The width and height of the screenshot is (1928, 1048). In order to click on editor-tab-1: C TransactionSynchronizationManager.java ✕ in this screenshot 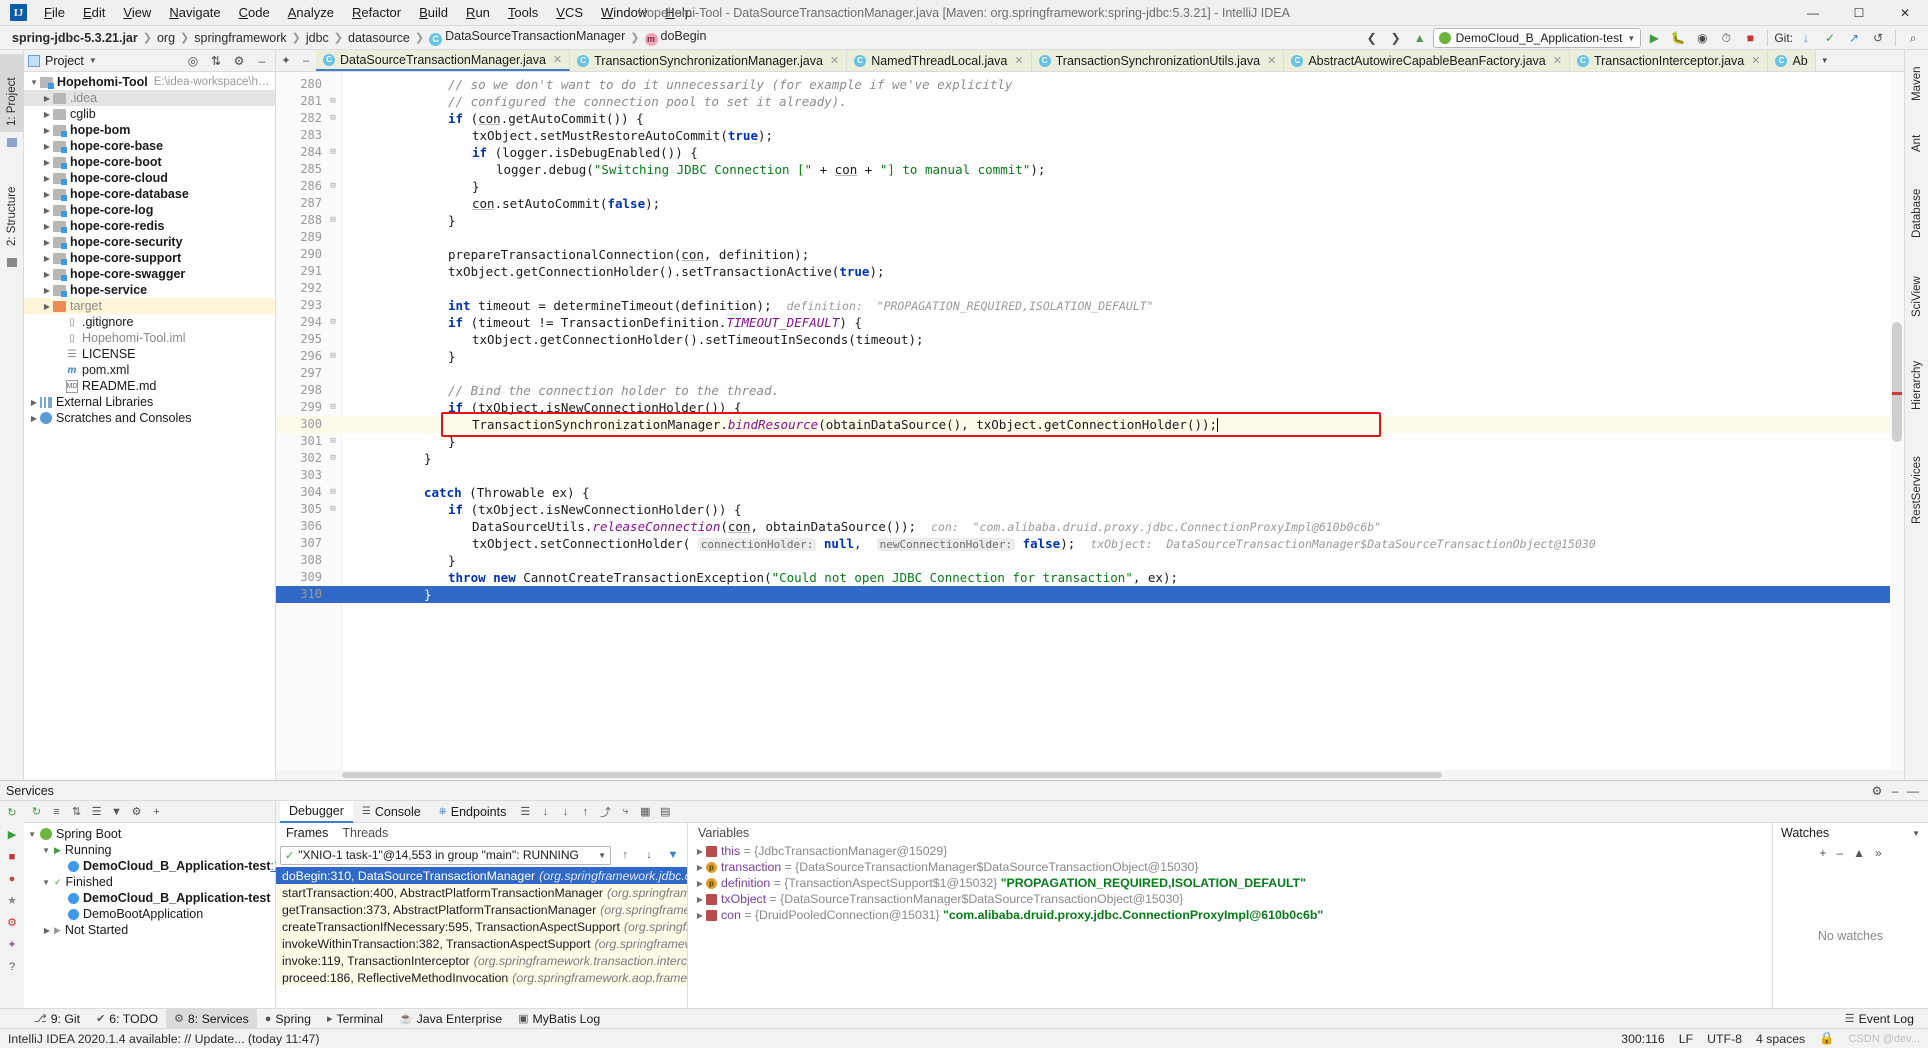, I will do `click(709, 60)`.